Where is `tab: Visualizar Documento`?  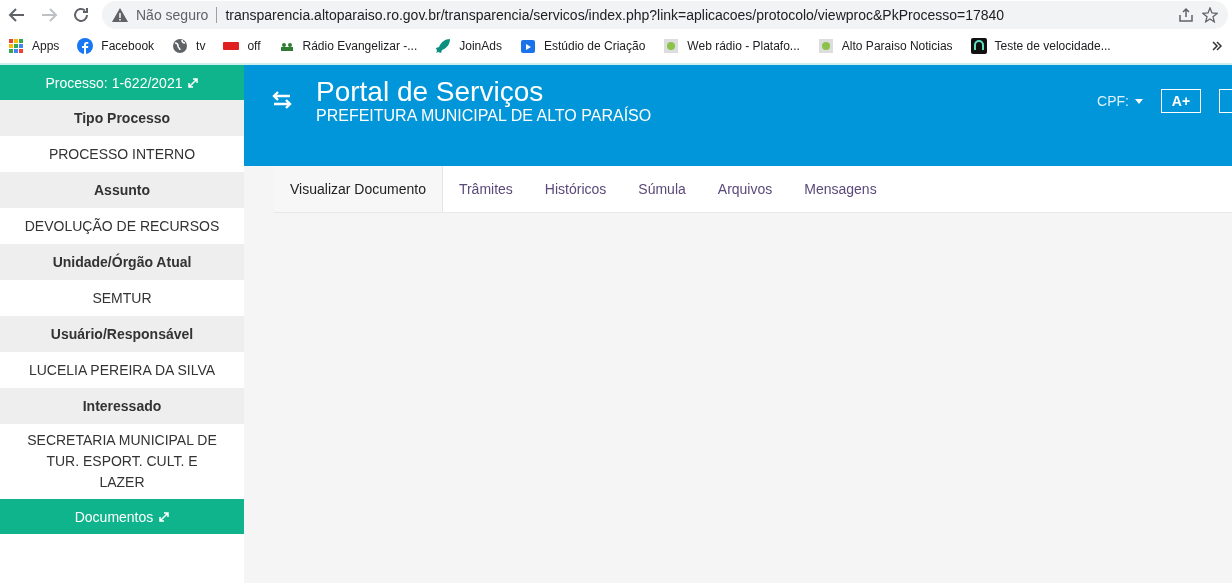
tab: Visualizar Documento is located at coordinates (358, 189).